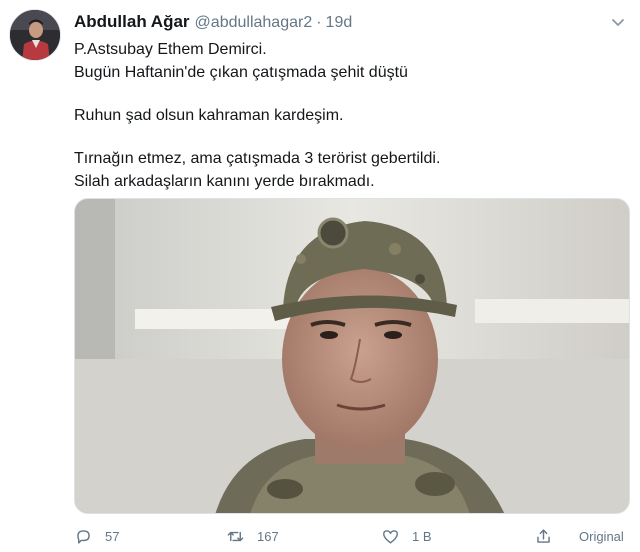  What do you see at coordinates (170, 49) in the screenshot?
I see `tweet-line: P.Astsubay Ethem Demirci.` at bounding box center [170, 49].